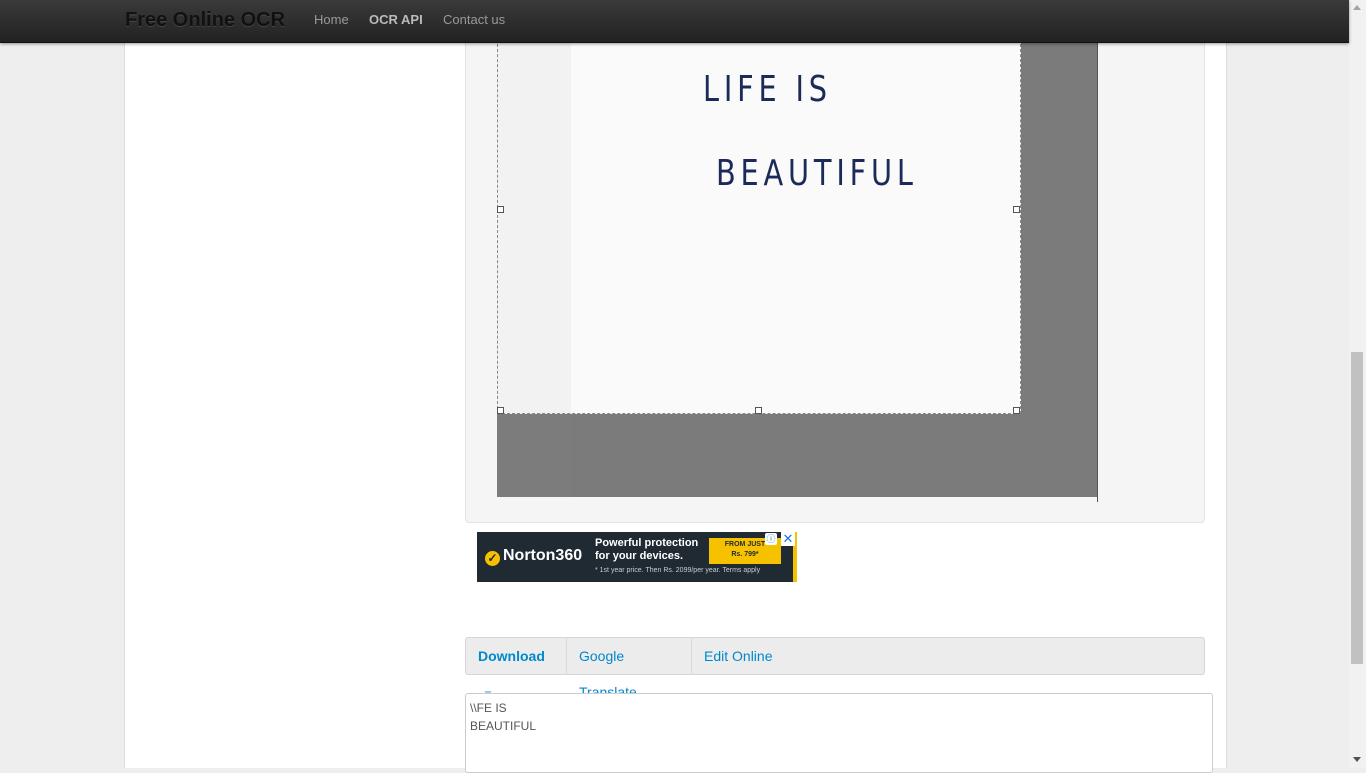 This screenshot has height=773, width=1366. What do you see at coordinates (474, 19) in the screenshot?
I see `nav-contact-link: Contact us` at bounding box center [474, 19].